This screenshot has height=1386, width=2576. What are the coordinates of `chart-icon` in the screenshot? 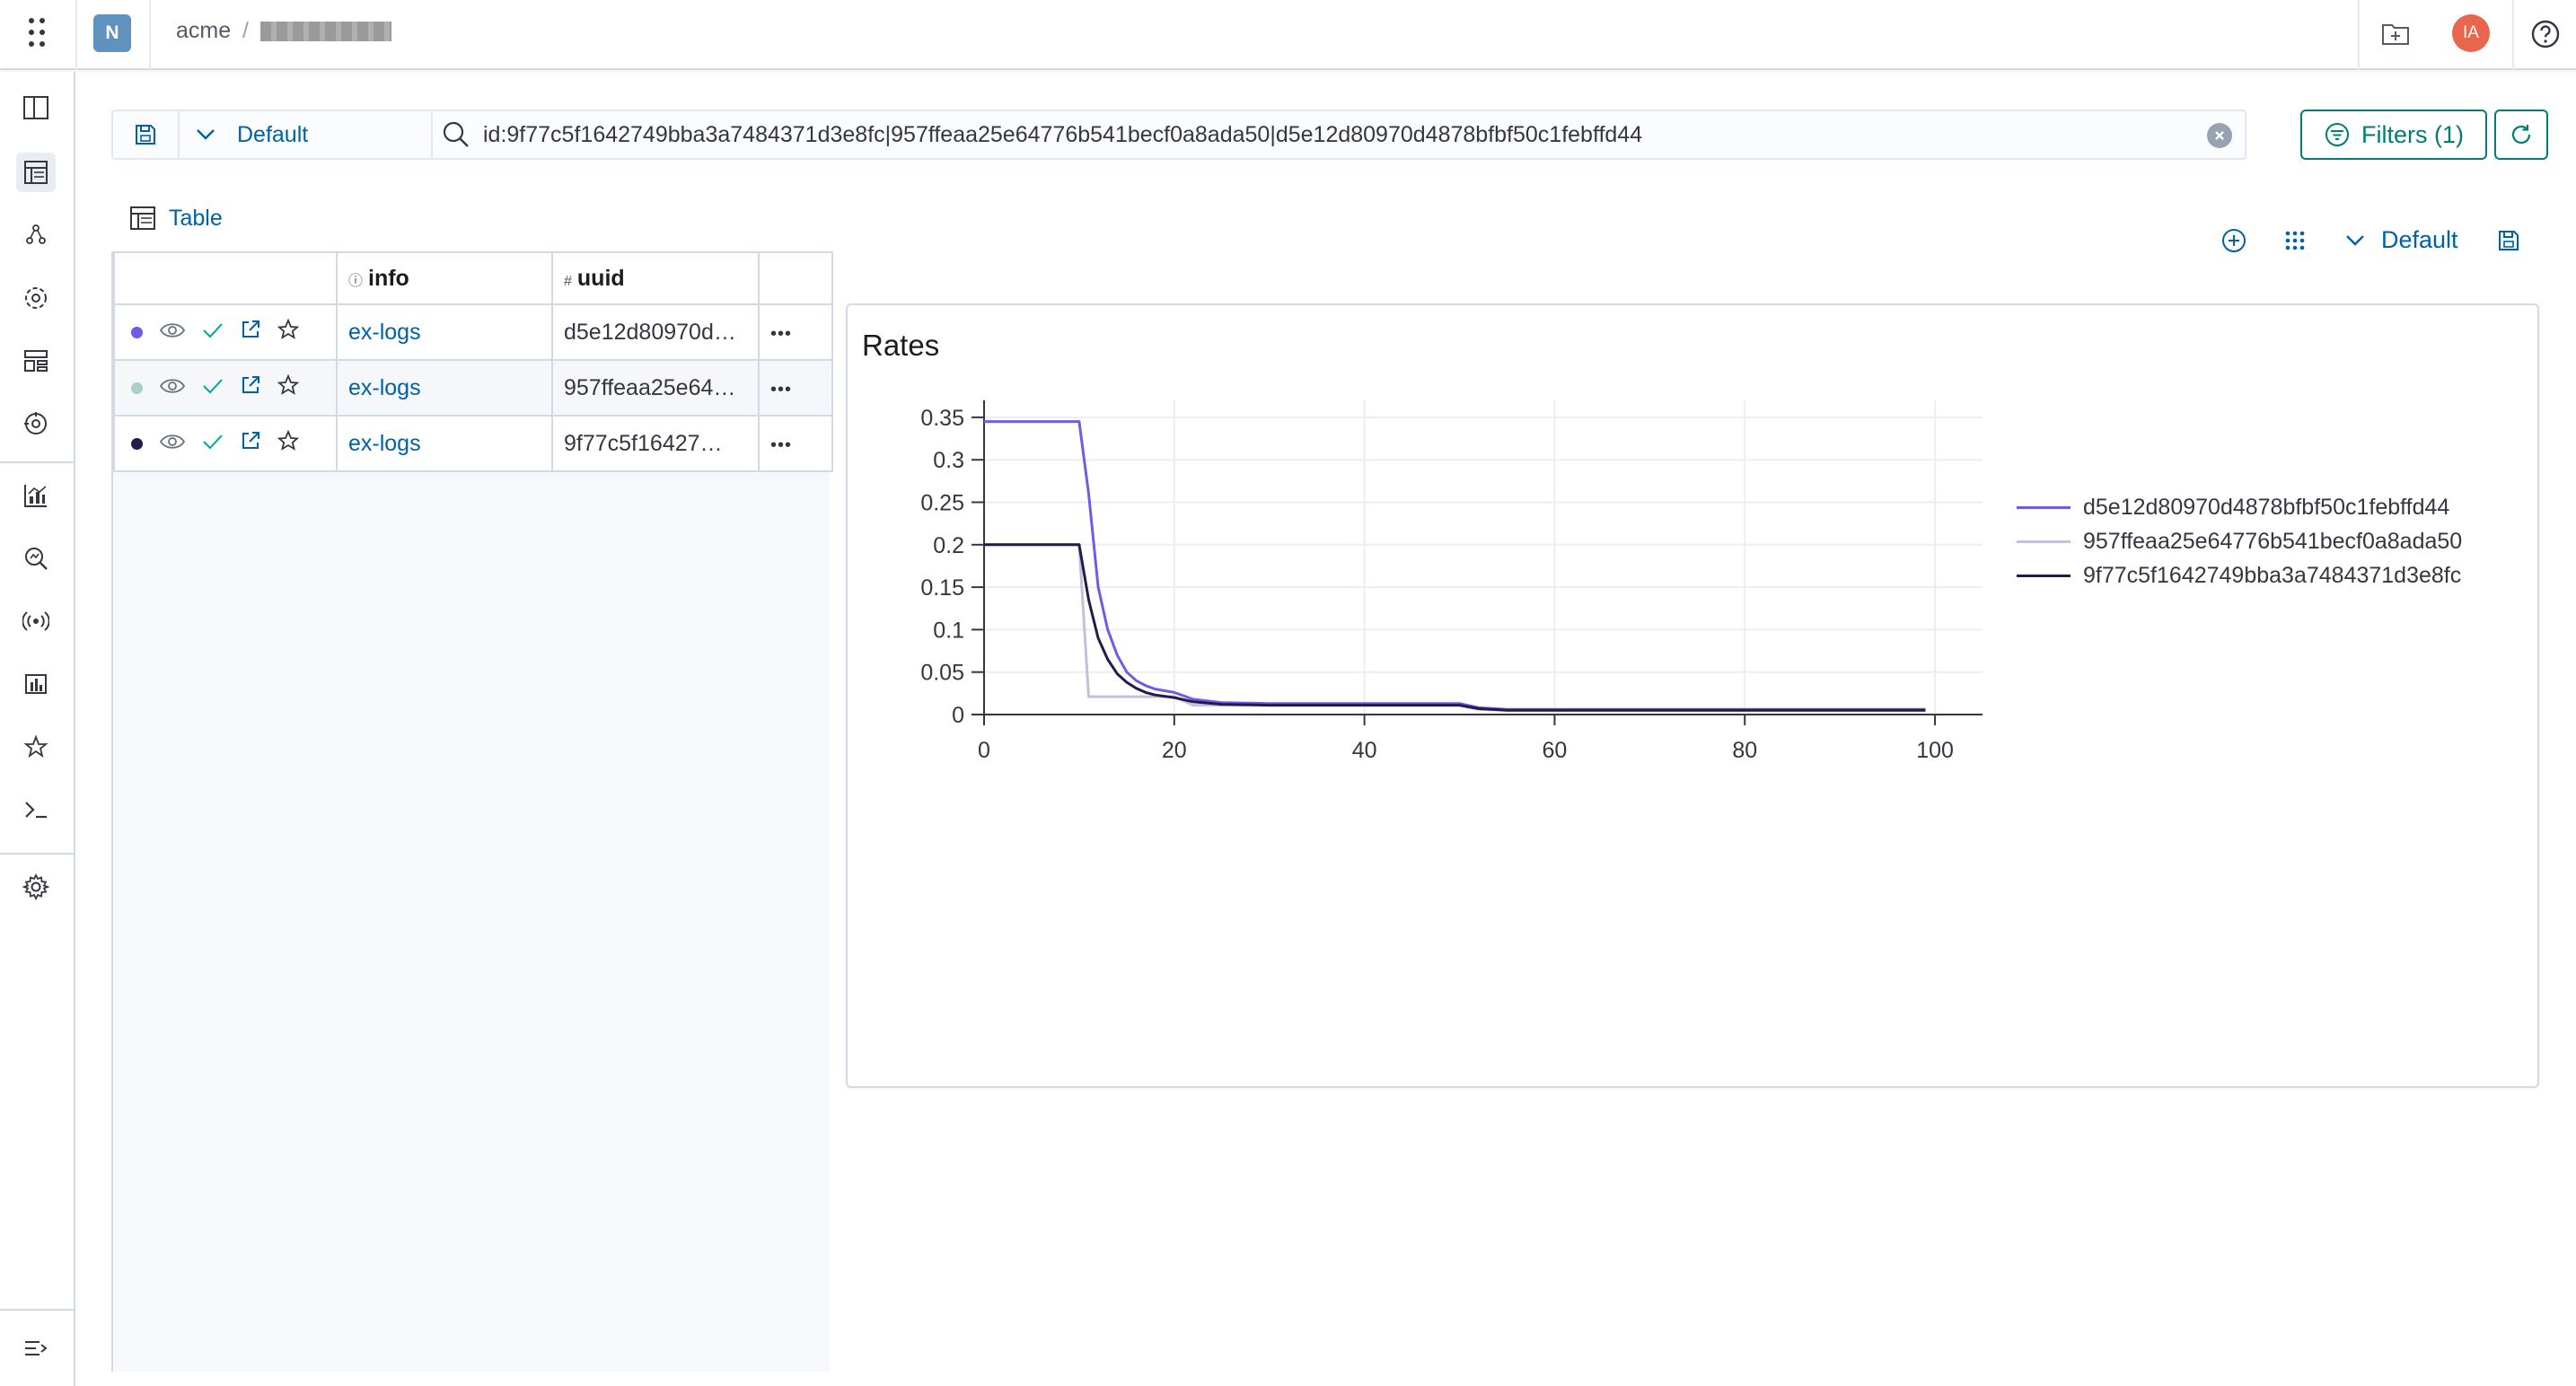 It's located at (36, 495).